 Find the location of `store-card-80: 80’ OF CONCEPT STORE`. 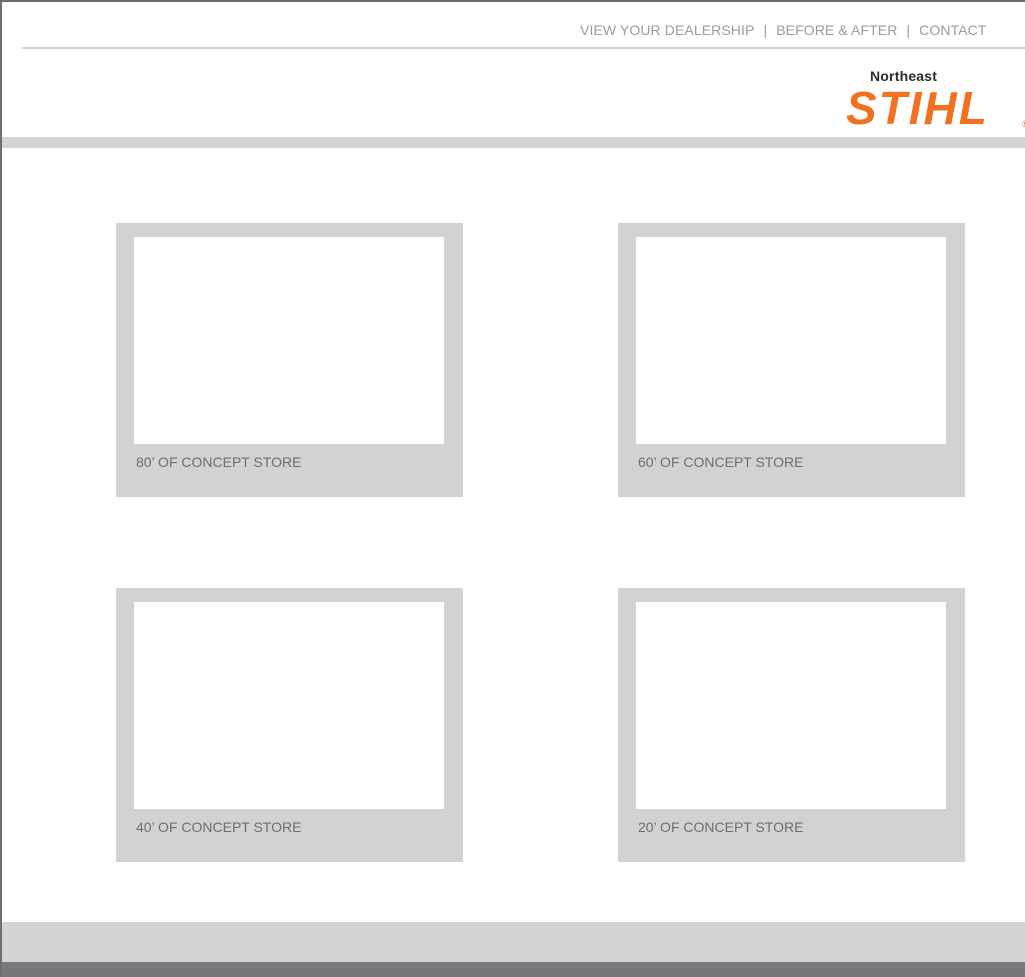

store-card-80: 80’ OF CONCEPT STORE is located at coordinates (289, 360).